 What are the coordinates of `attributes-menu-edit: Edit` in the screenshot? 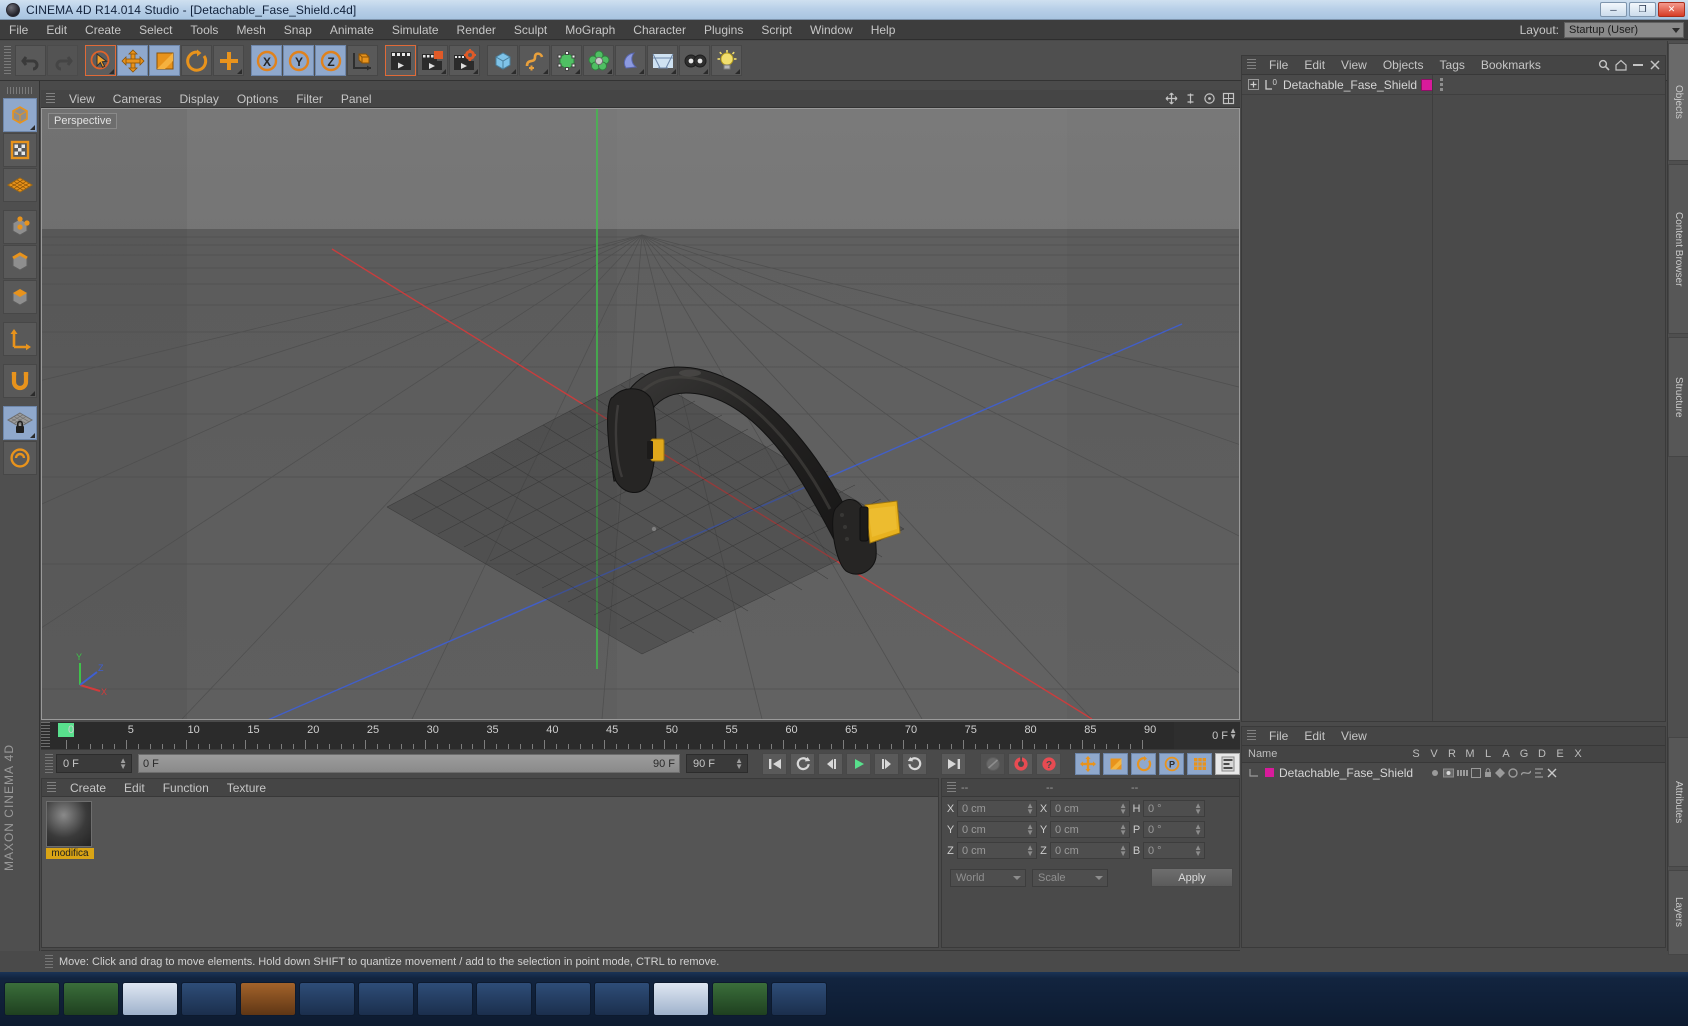 It's located at (1314, 736).